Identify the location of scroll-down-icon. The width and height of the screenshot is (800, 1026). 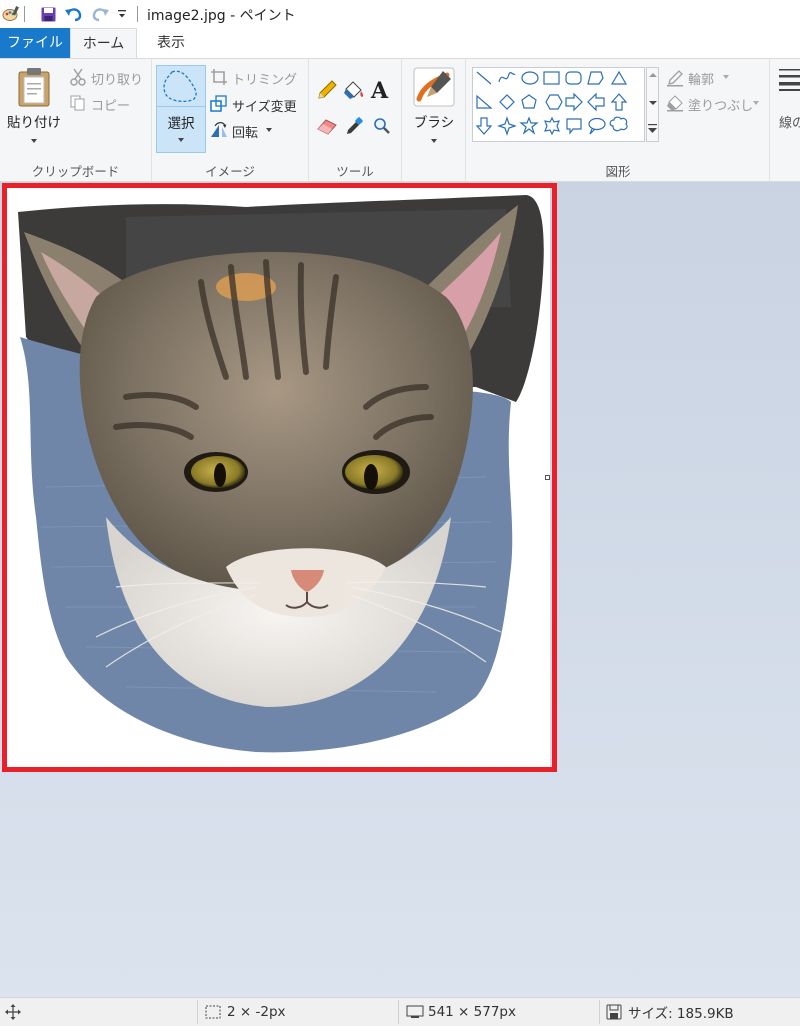
(653, 103).